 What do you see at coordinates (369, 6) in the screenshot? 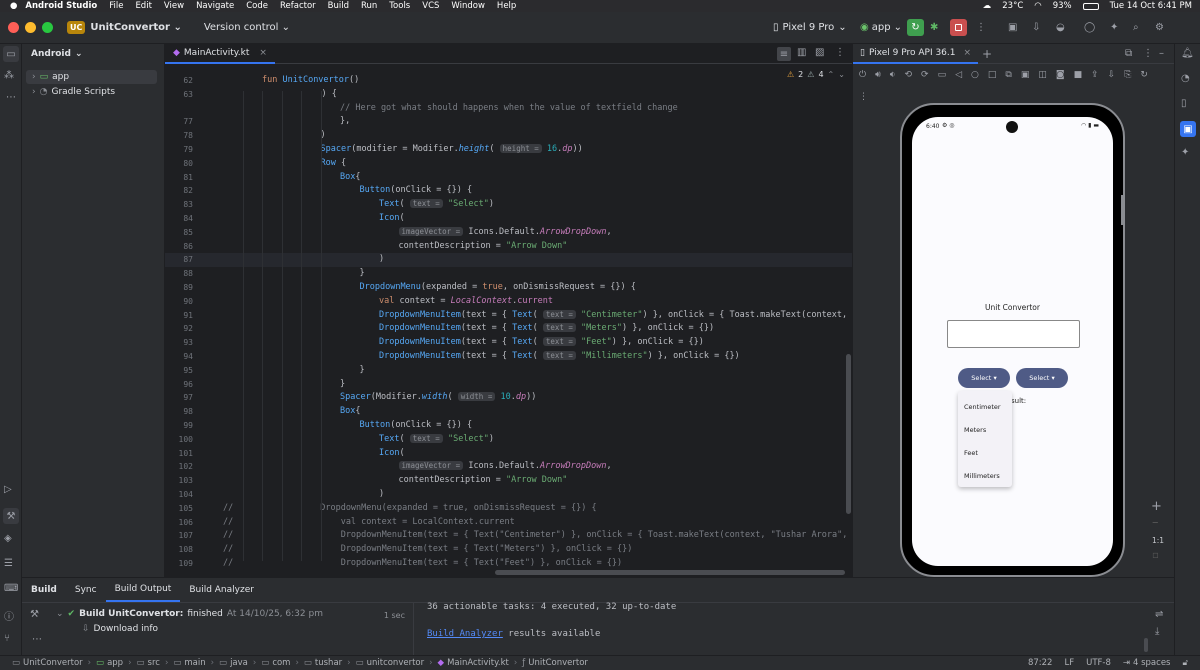
I see `mac-menu-run: Run` at bounding box center [369, 6].